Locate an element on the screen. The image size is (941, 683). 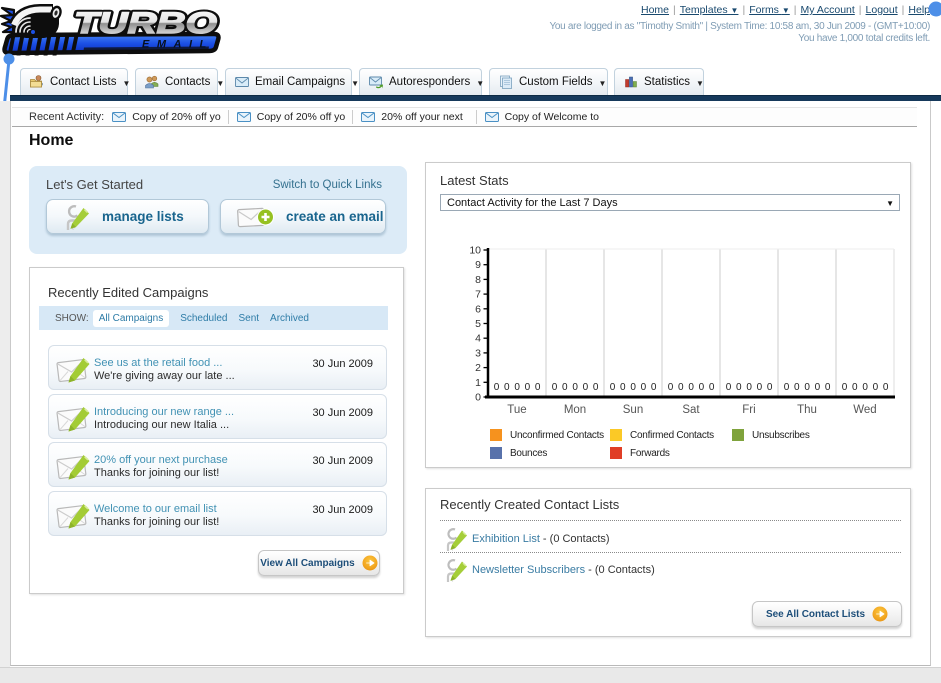
svg-text: TURBO is located at coordinates (145, 23).